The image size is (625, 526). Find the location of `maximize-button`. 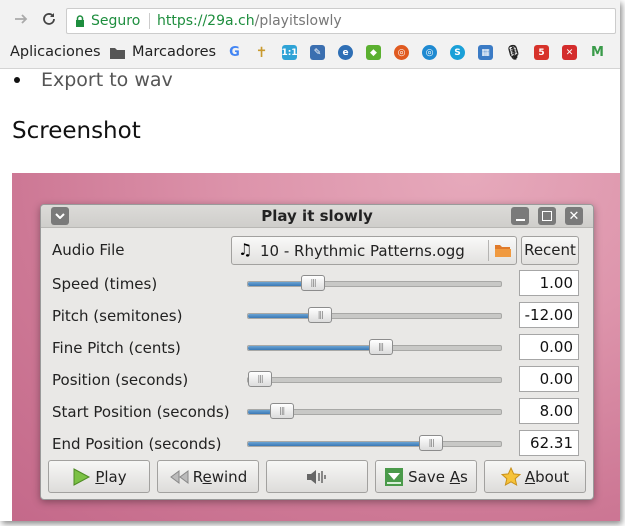

maximize-button is located at coordinates (547, 216).